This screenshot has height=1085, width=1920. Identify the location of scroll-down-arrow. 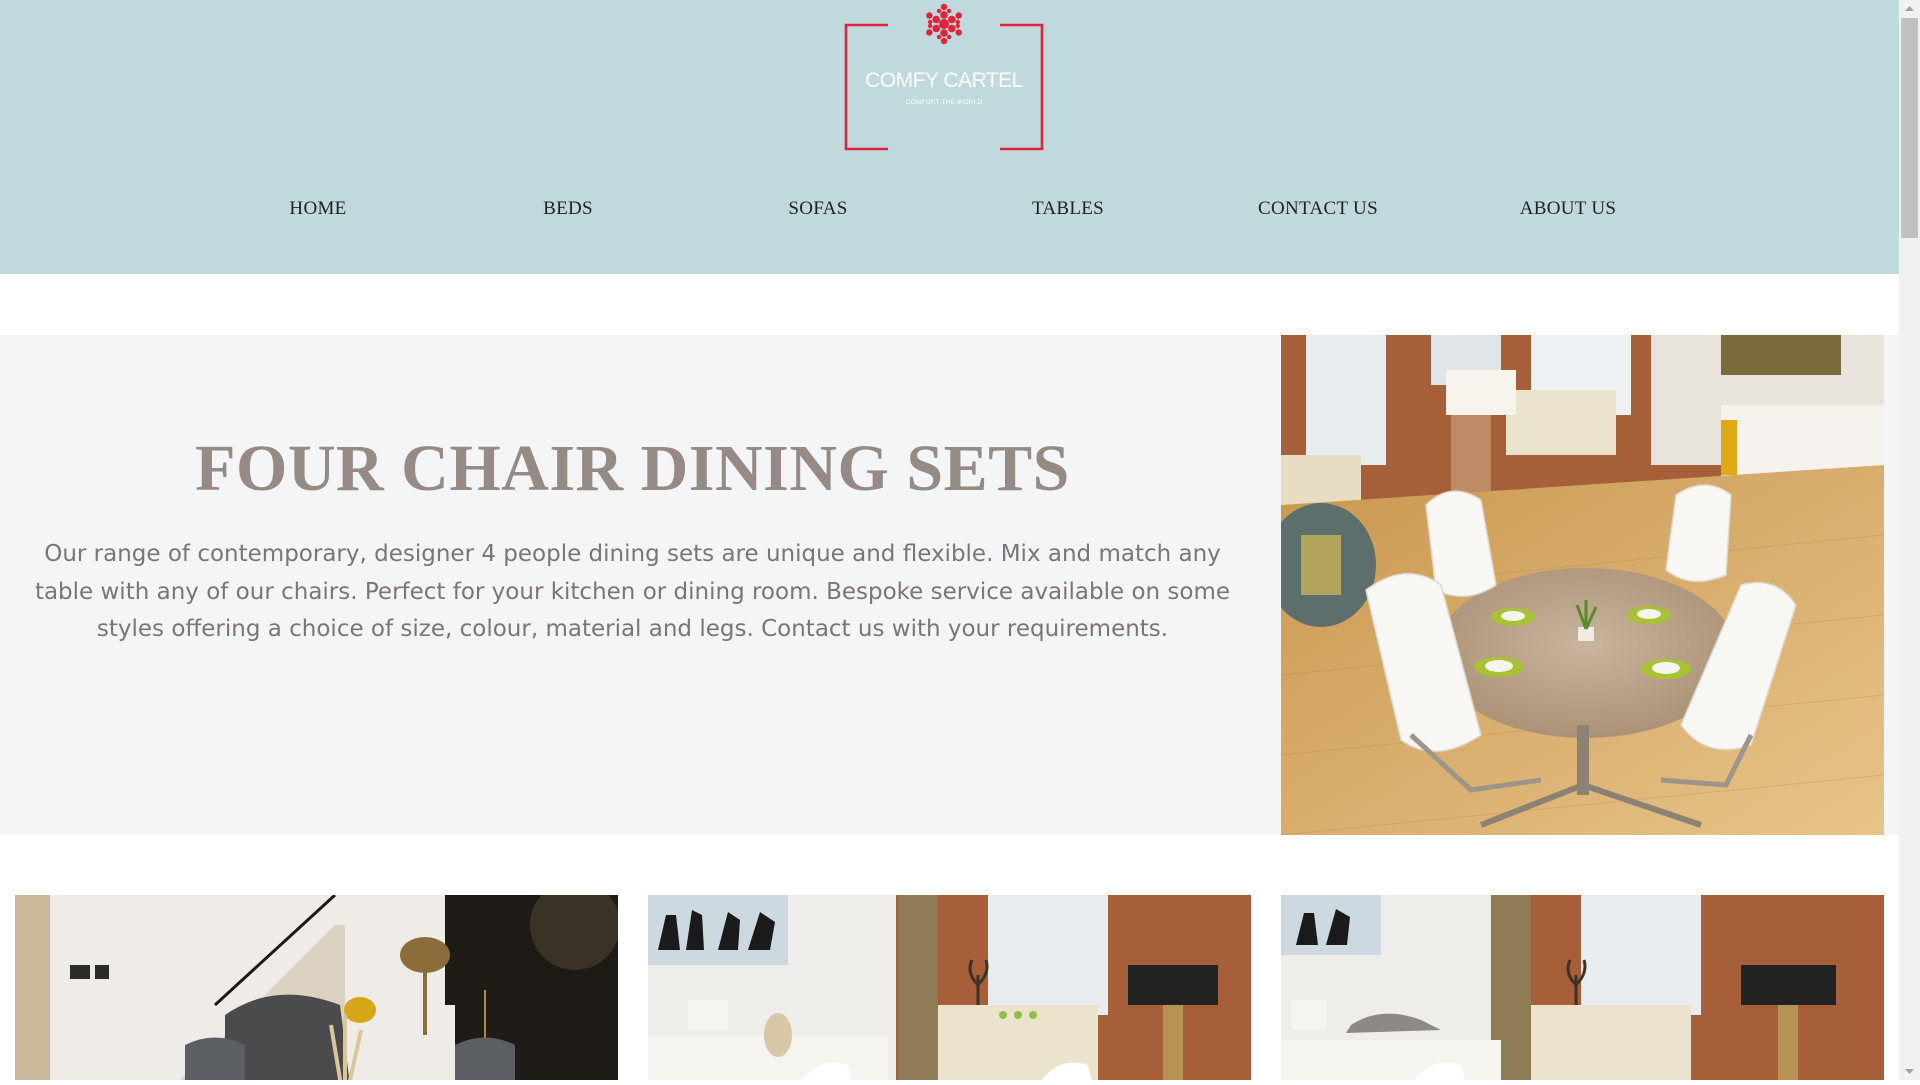
(1909, 1071).